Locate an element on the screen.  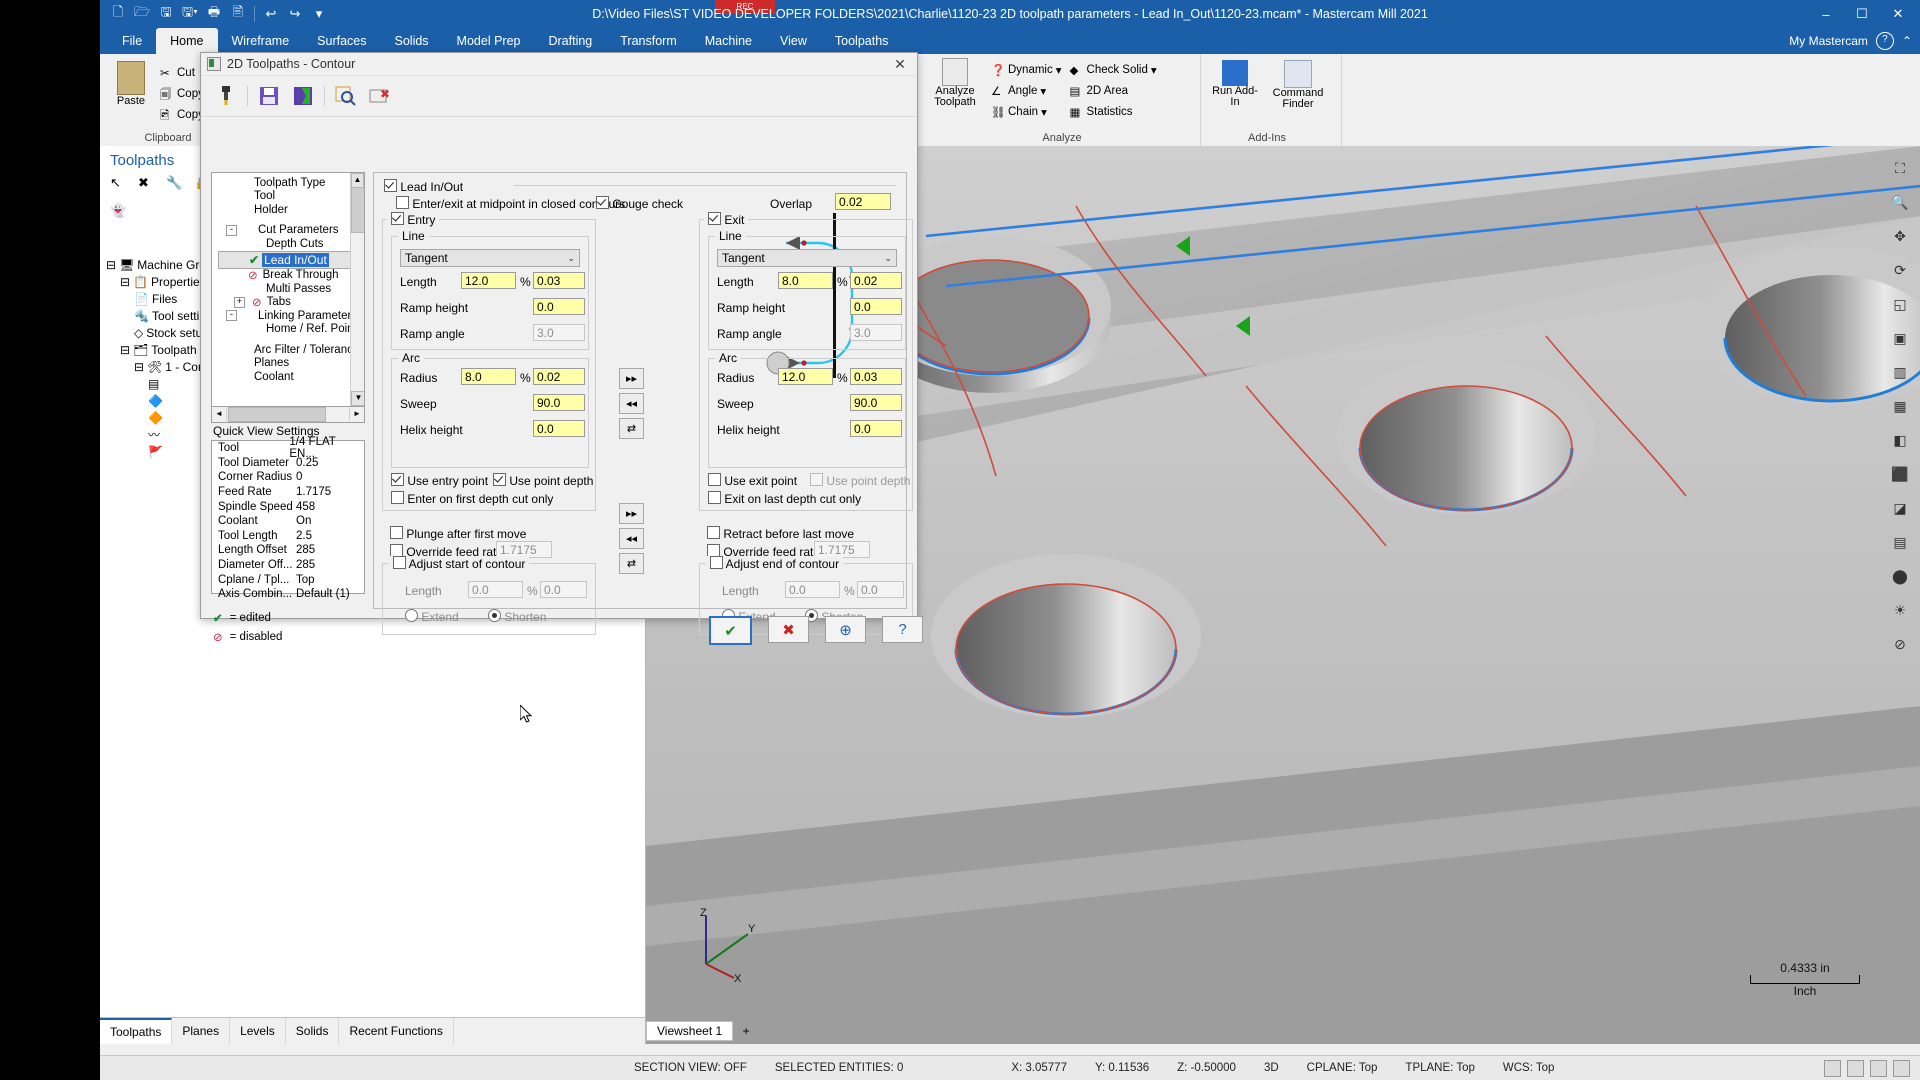
statistics-button: ▦ Statistics is located at coordinates (1113, 111).